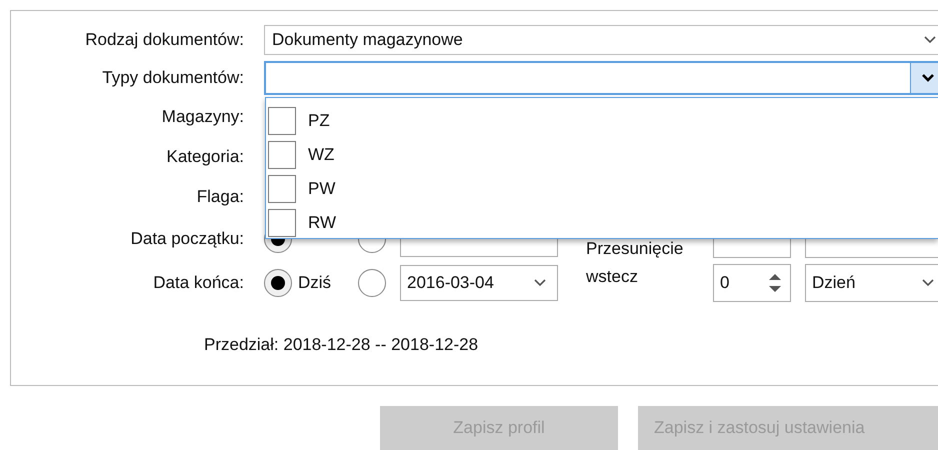 The image size is (938, 450). I want to click on dropdown-toggle, so click(924, 78).